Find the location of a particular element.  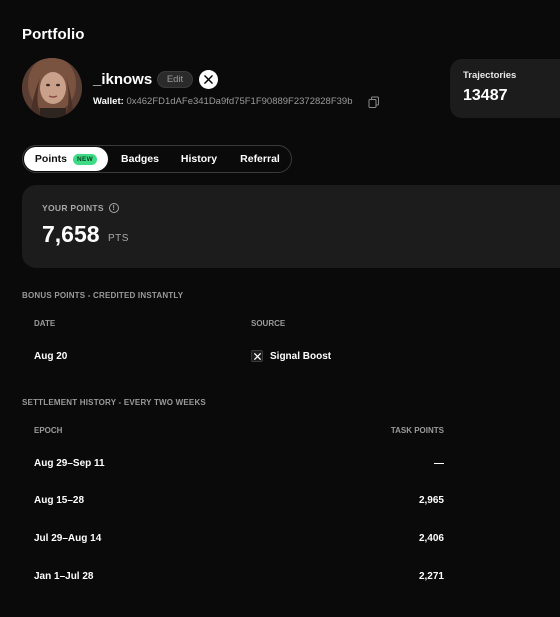

bonus-col-date: DATE is located at coordinates (45, 323).